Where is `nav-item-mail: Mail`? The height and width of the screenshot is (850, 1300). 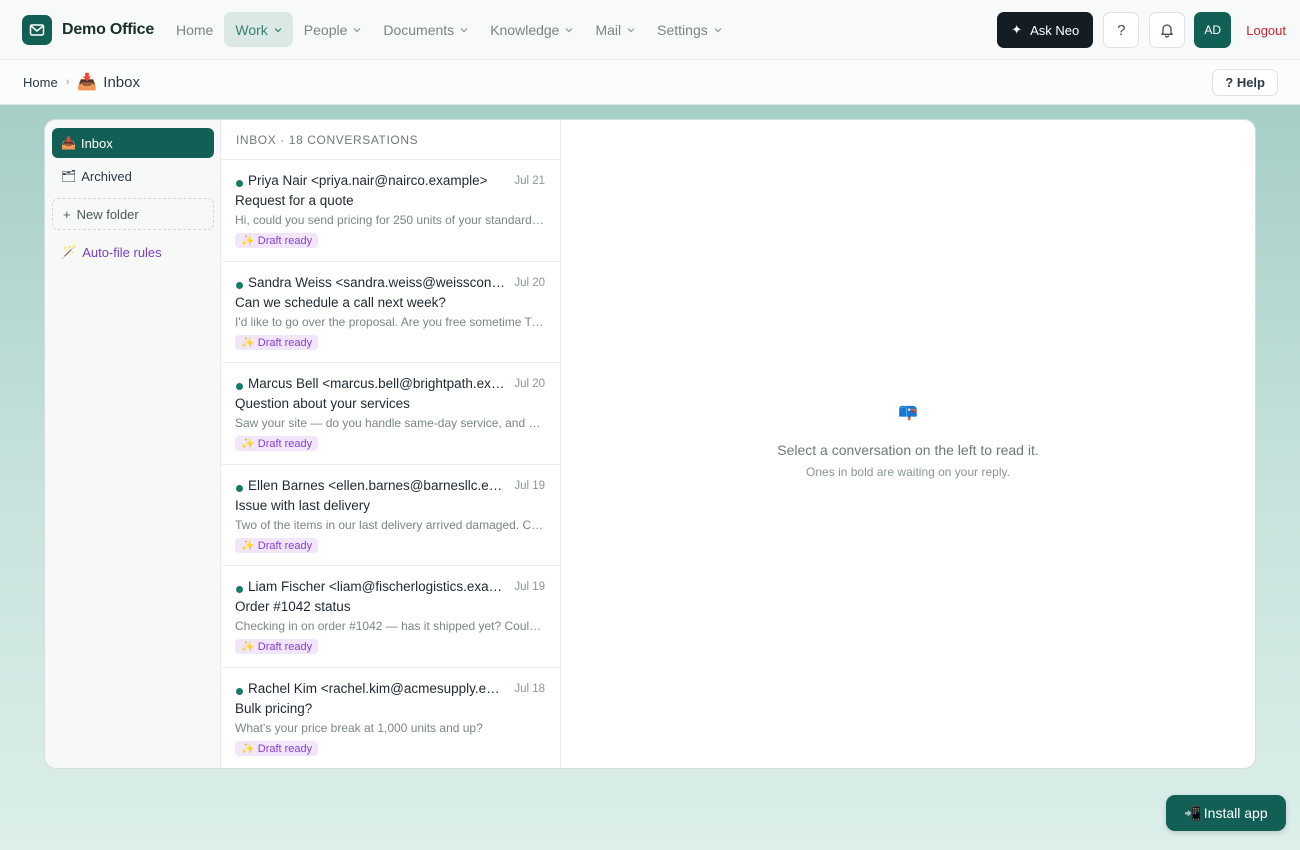 nav-item-mail: Mail is located at coordinates (615, 29).